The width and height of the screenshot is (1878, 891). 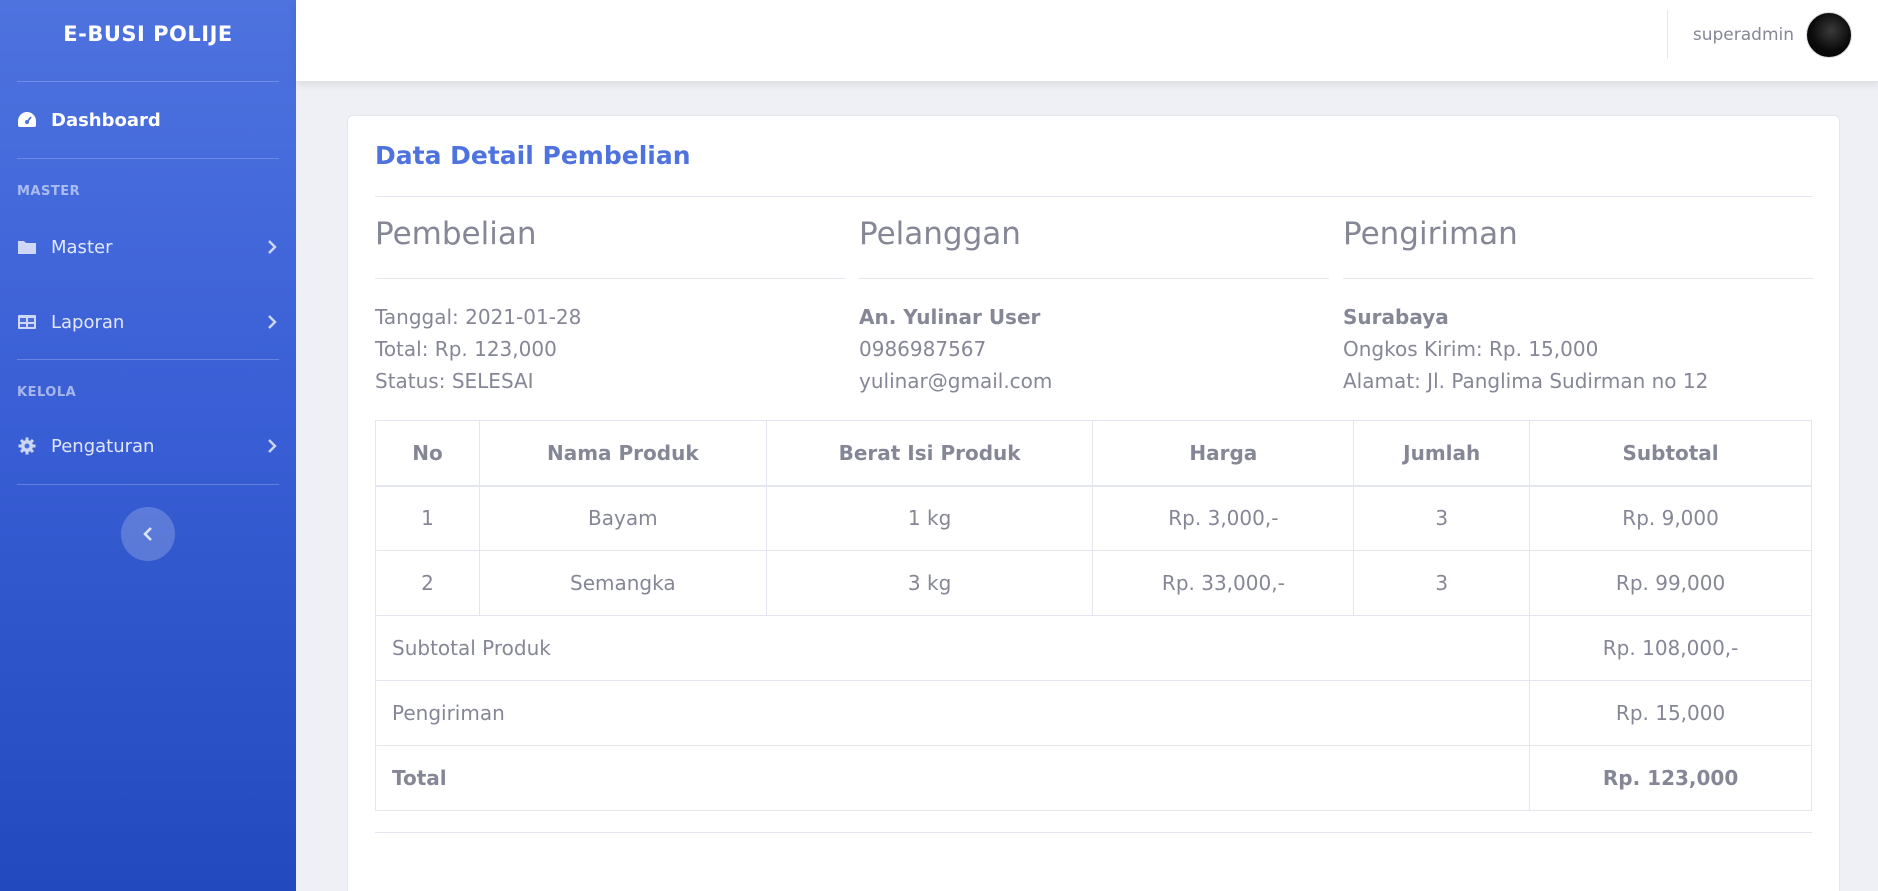 What do you see at coordinates (82, 247) in the screenshot?
I see `sidebar-item-label: Master` at bounding box center [82, 247].